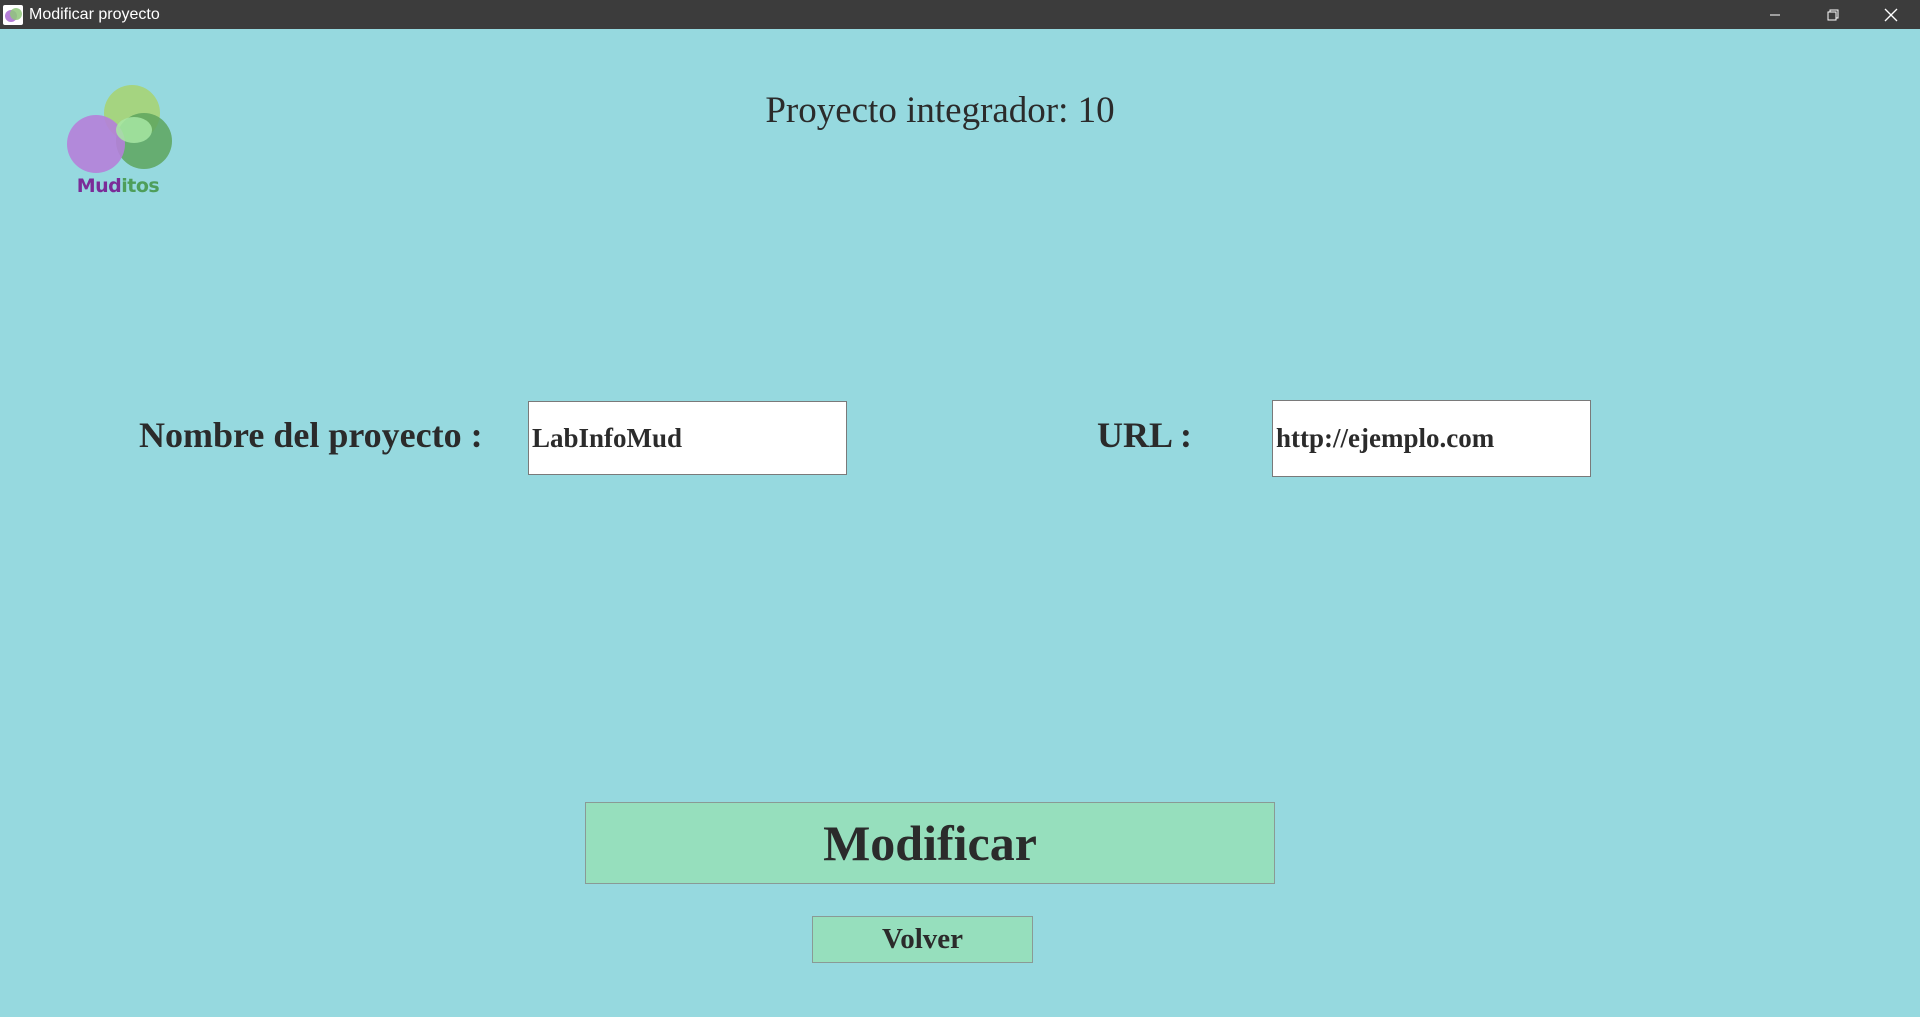 The image size is (1920, 1017). I want to click on logo-text-part2: itos, so click(140, 186).